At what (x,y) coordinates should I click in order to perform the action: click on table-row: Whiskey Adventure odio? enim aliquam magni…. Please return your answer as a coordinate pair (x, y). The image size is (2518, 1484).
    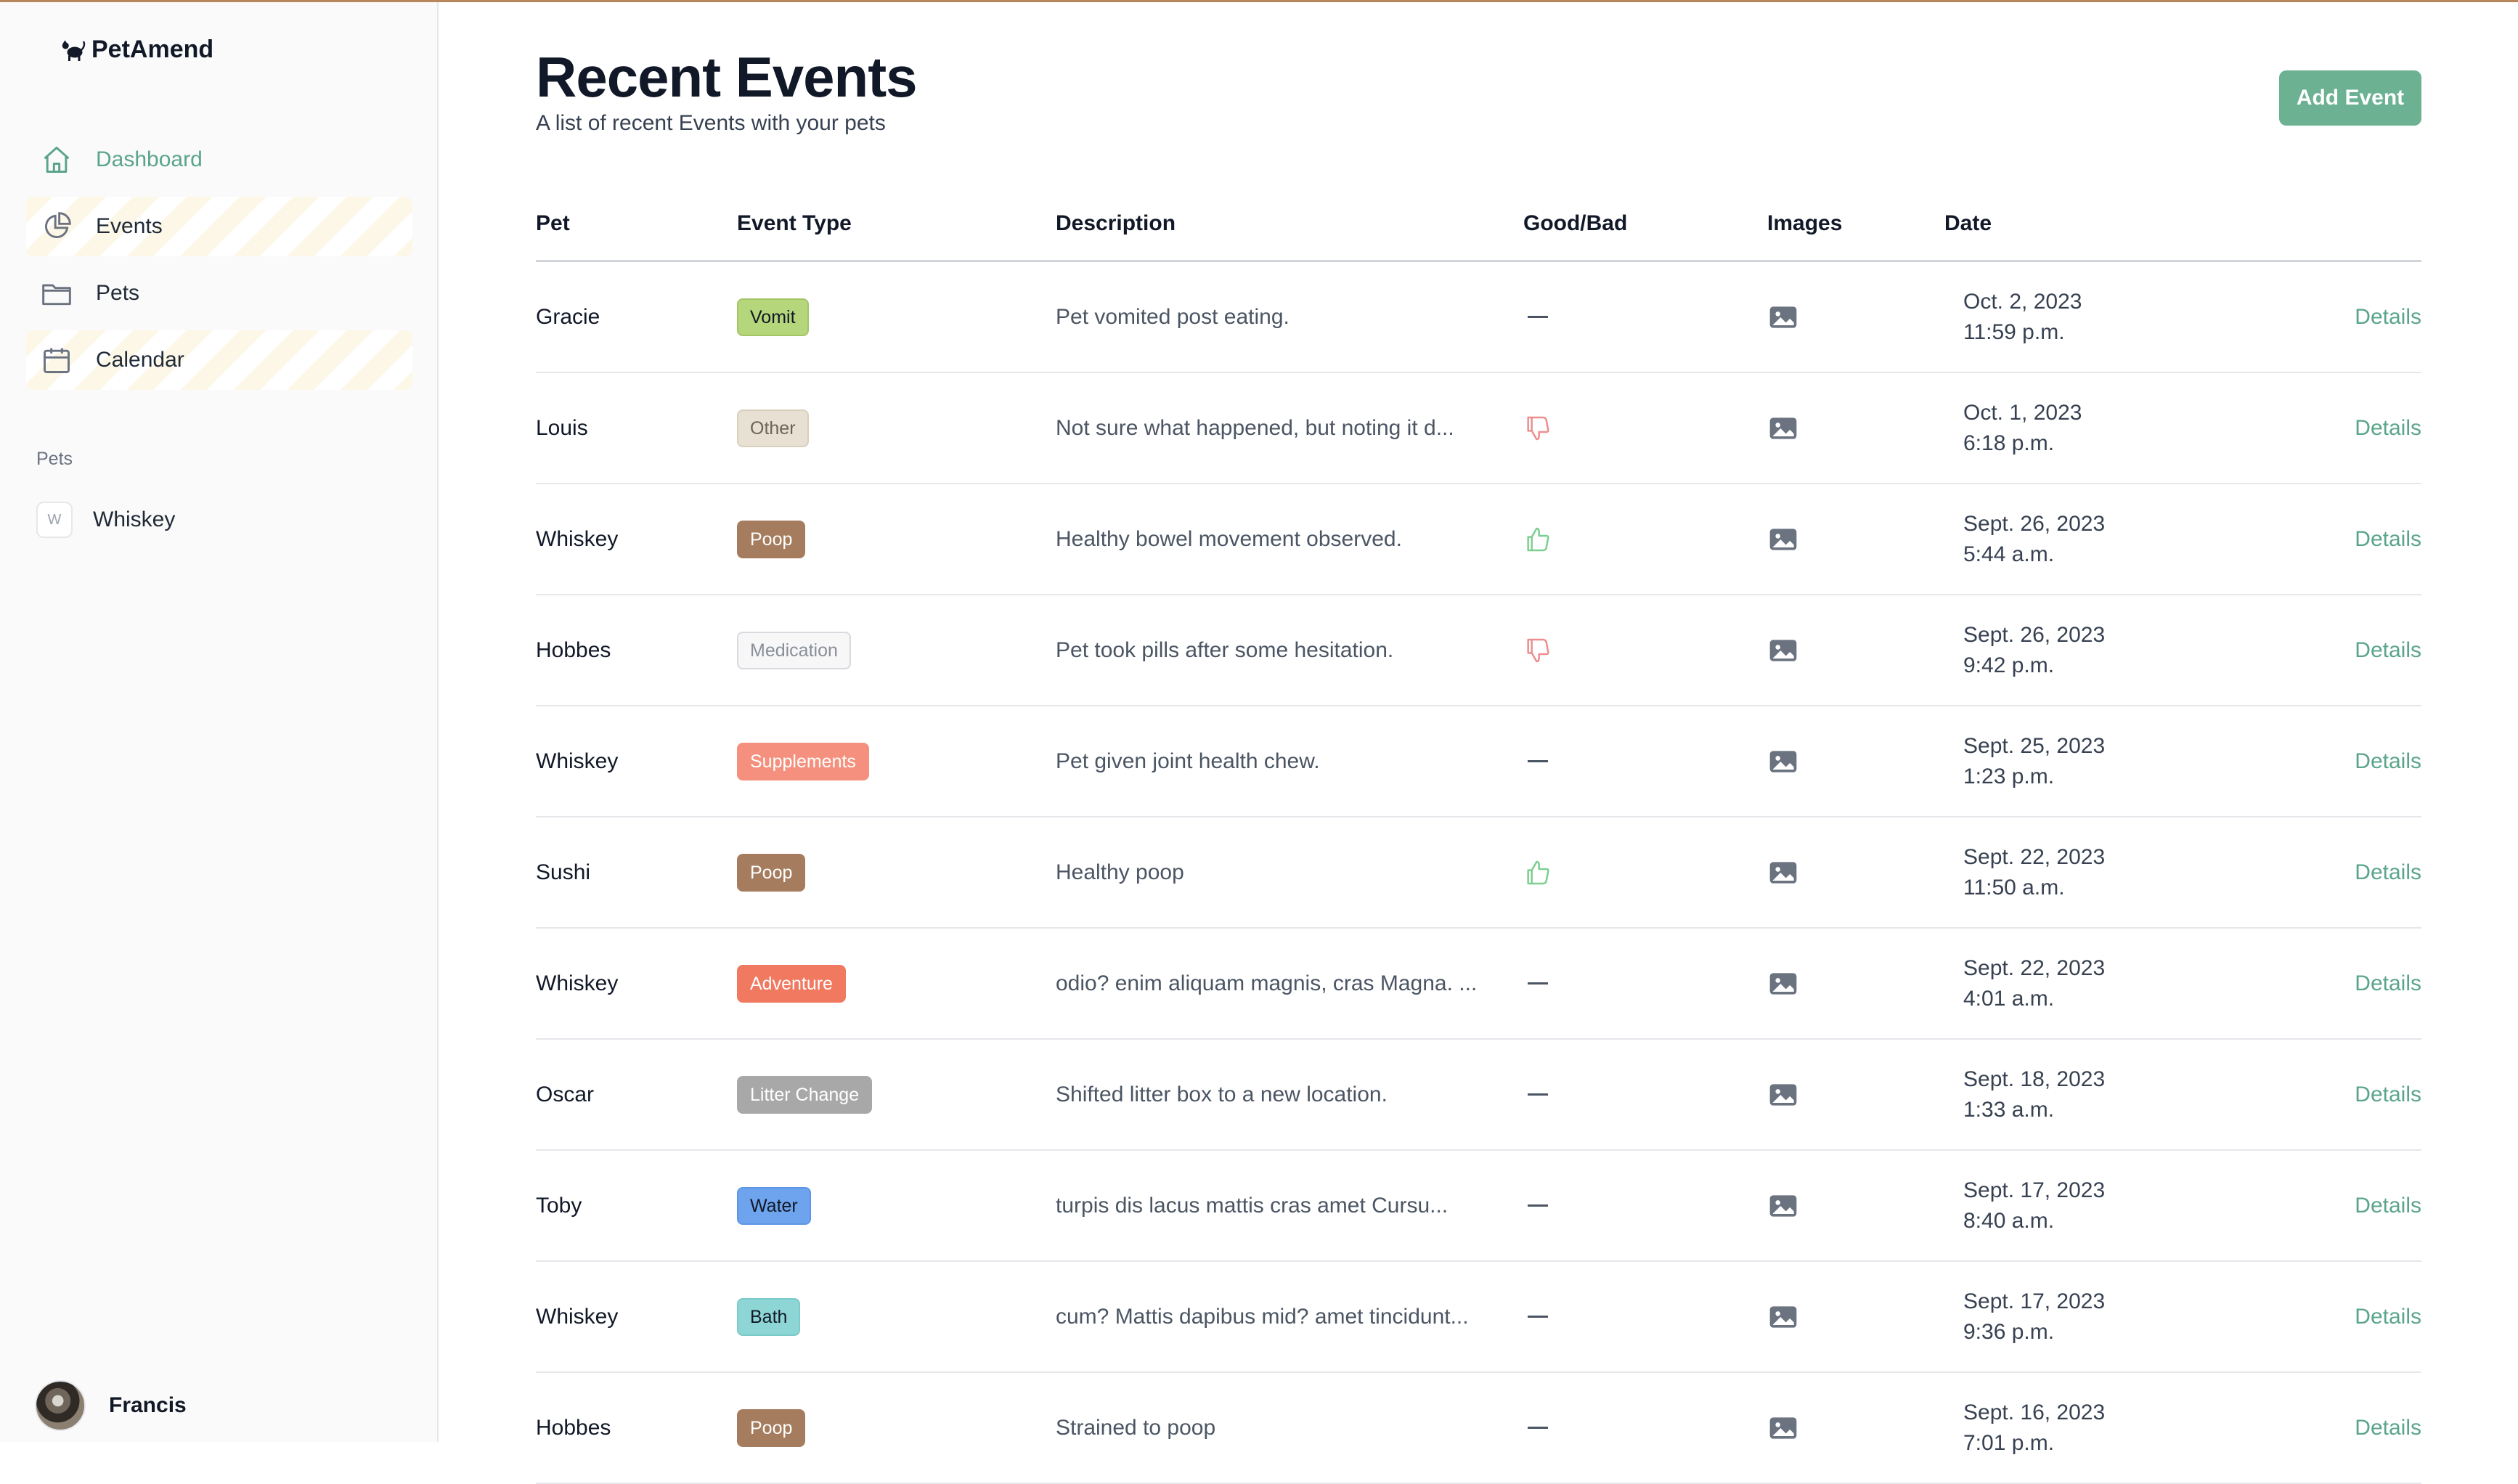
    Looking at the image, I should click on (1478, 984).